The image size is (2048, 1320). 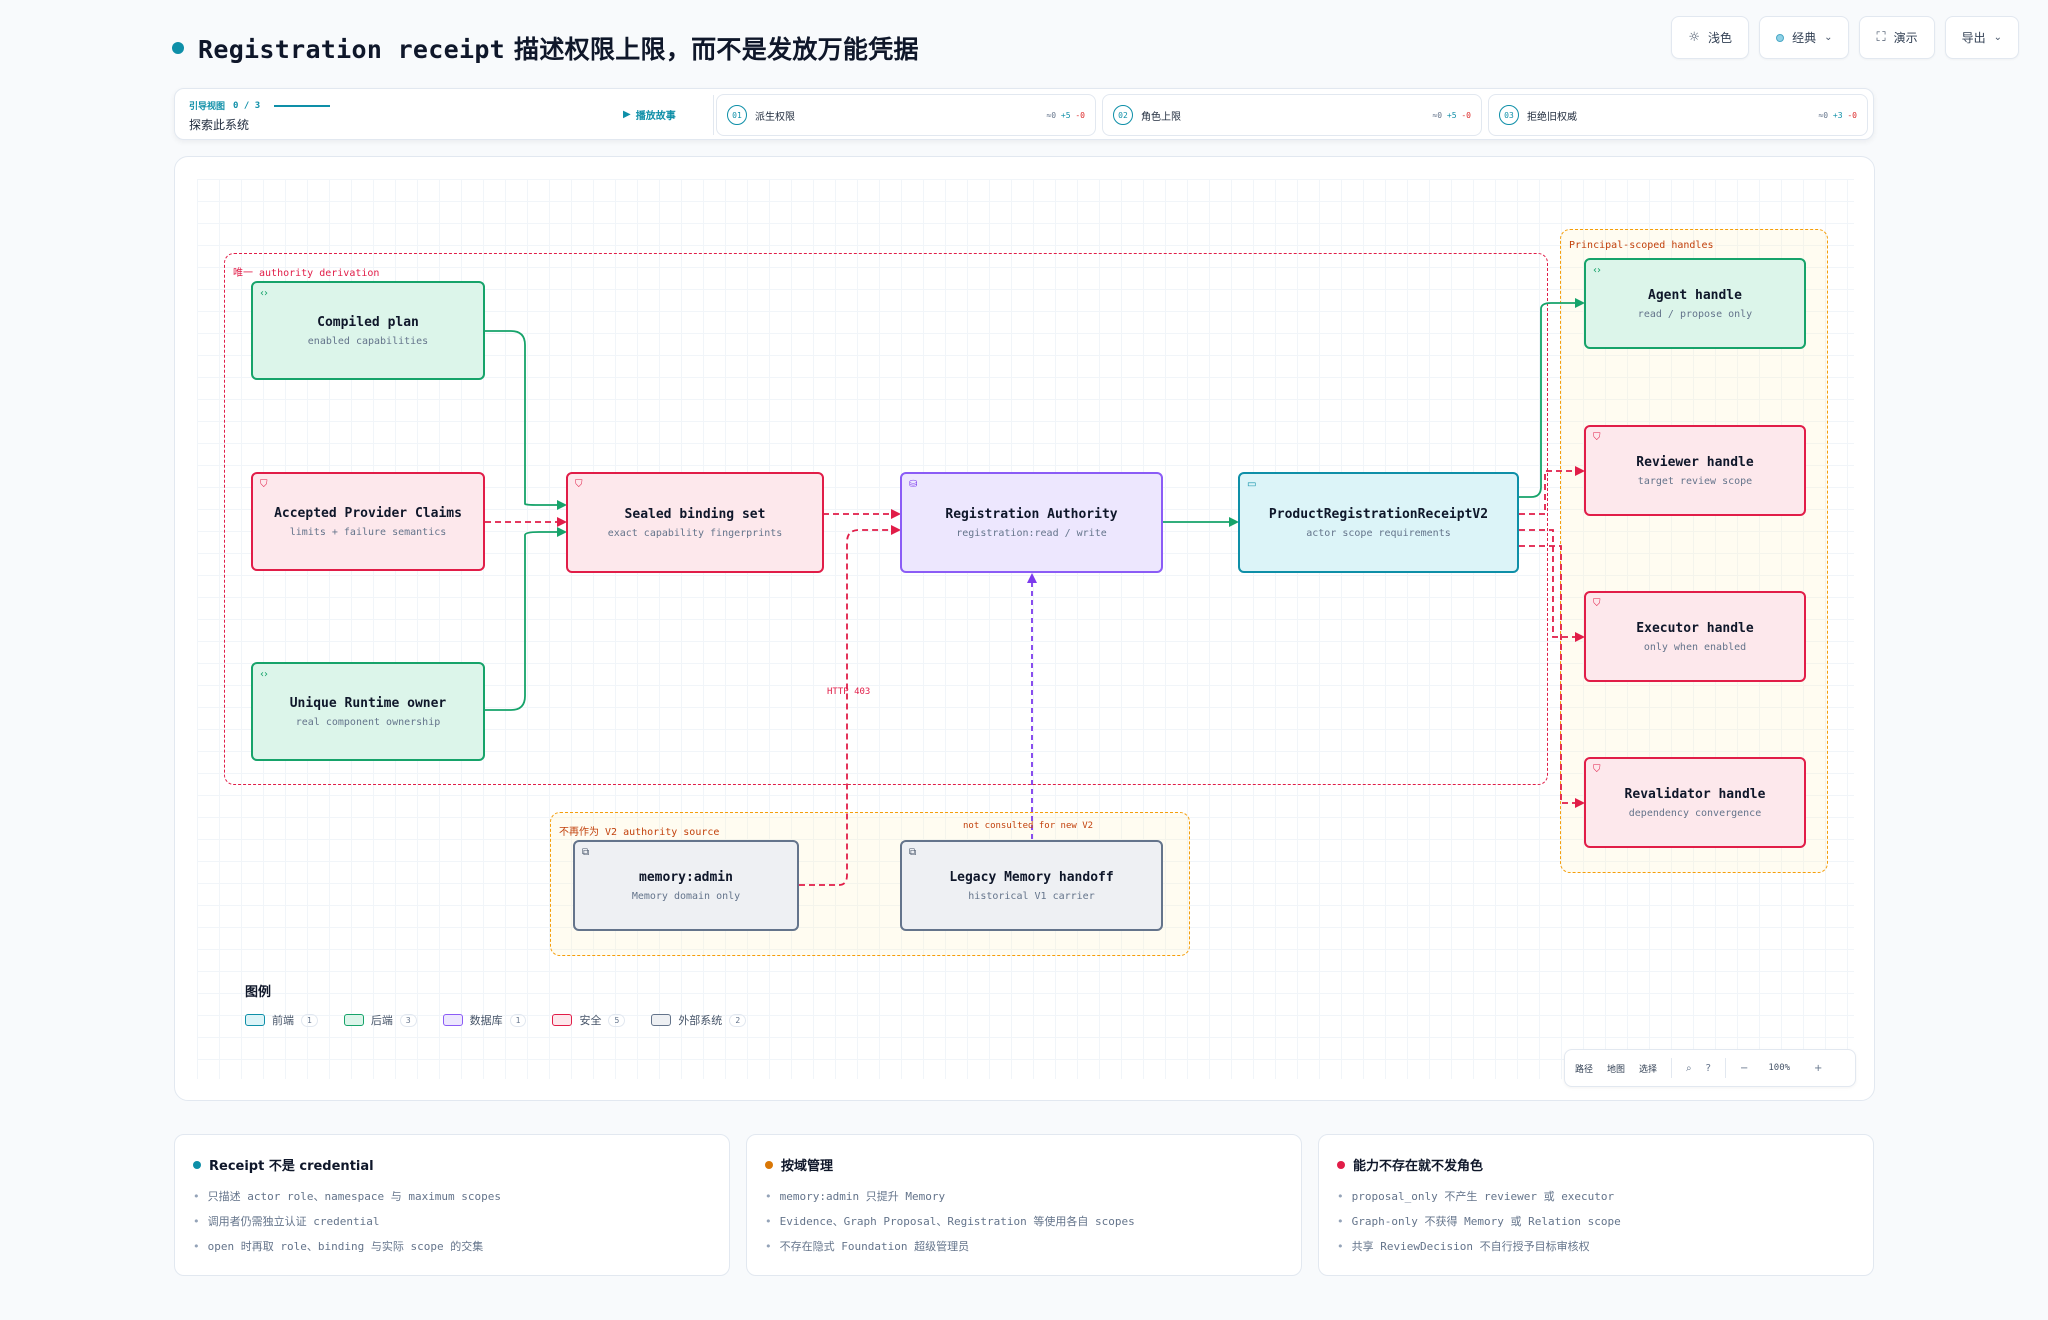 What do you see at coordinates (1552, 398) in the screenshot?
I see `edge-receipt-to-agent` at bounding box center [1552, 398].